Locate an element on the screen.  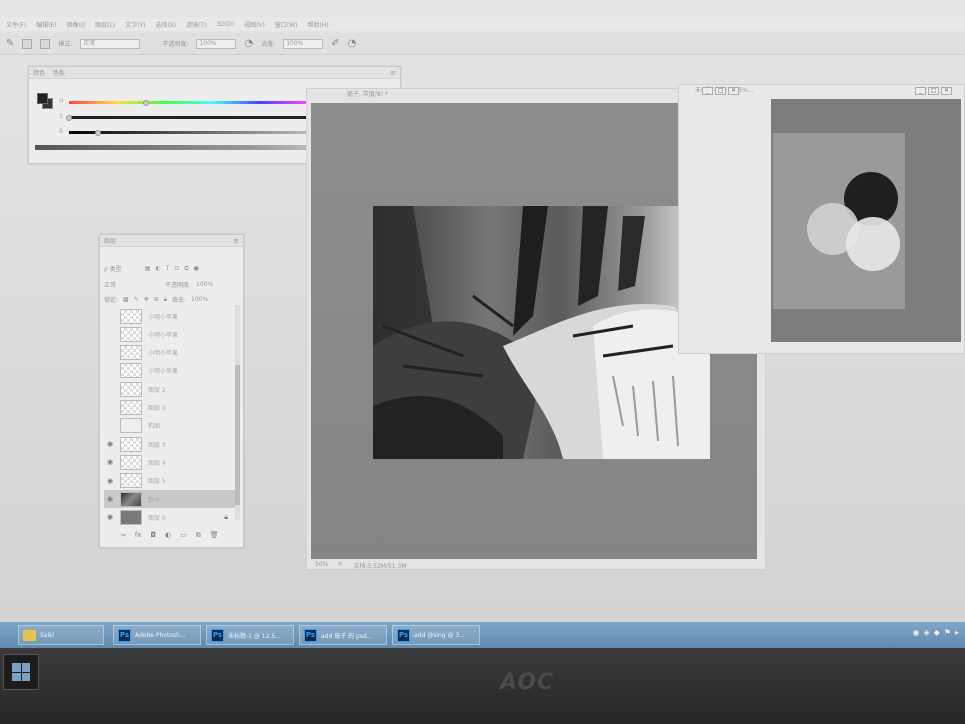
pressure-size-icon: ◔ is located at coordinates (352, 43).